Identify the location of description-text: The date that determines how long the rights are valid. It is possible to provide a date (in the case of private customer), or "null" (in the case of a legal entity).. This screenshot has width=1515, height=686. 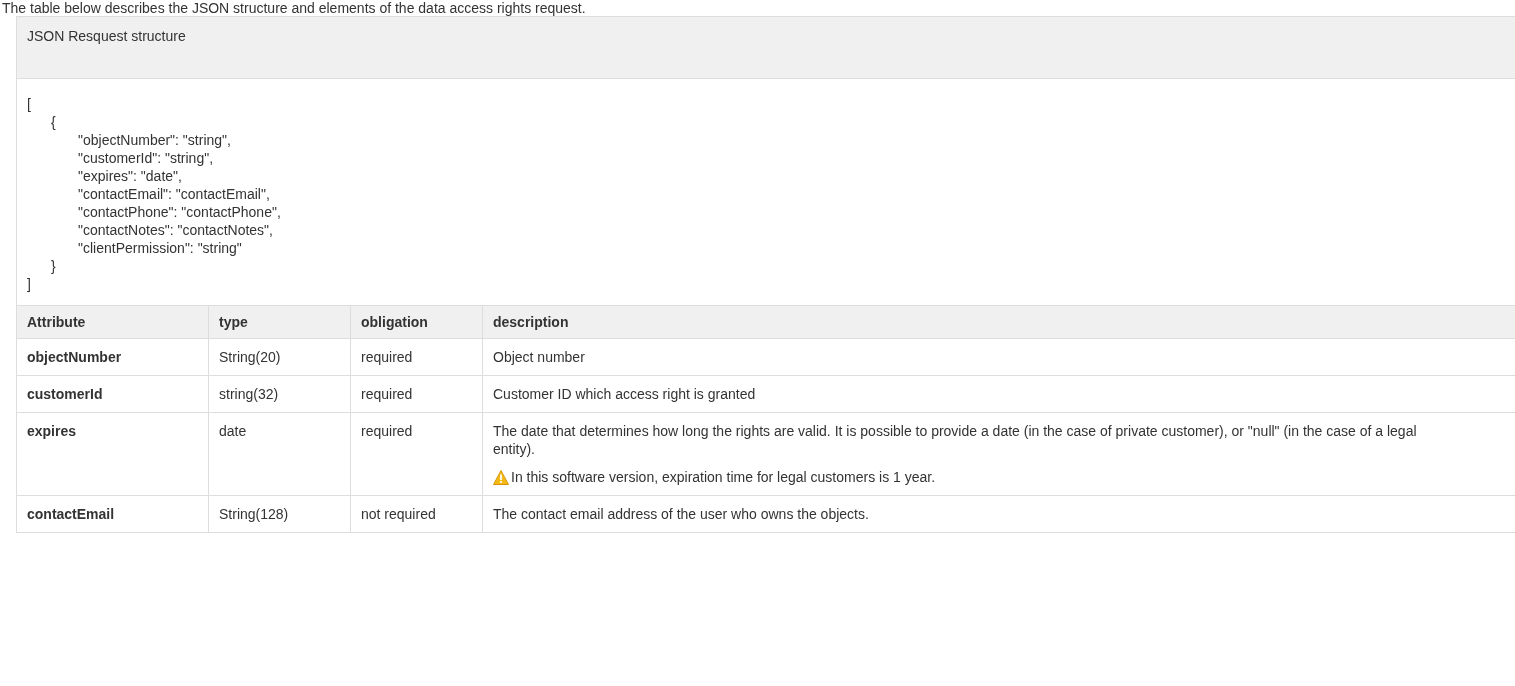
(955, 440).